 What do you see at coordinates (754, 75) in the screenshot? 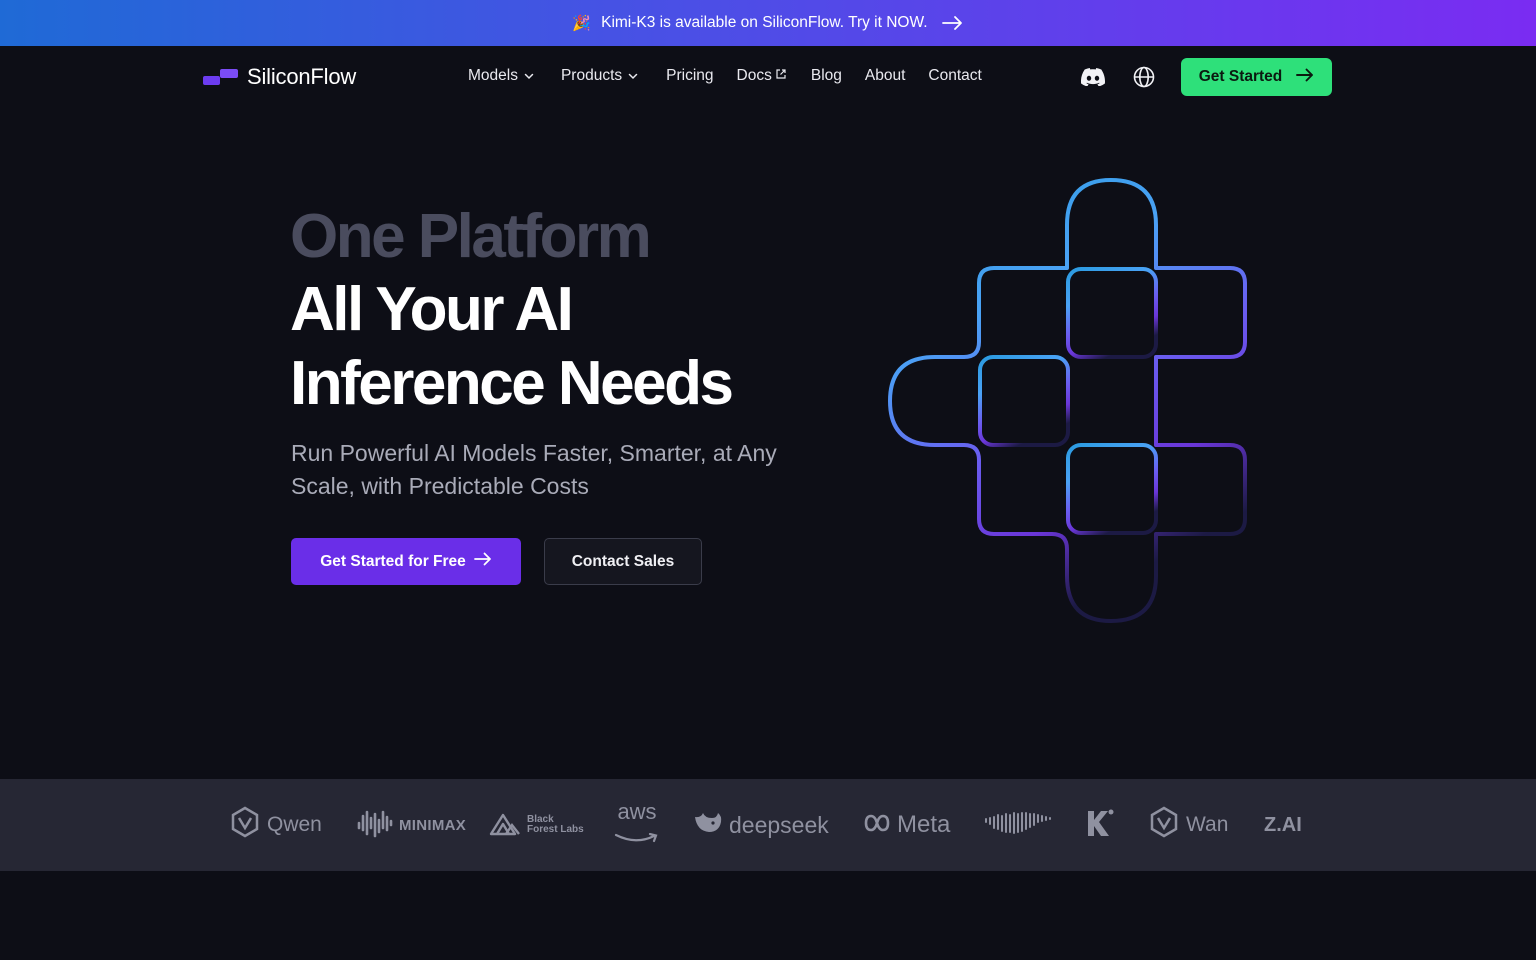
I see `nav-label: Docs` at bounding box center [754, 75].